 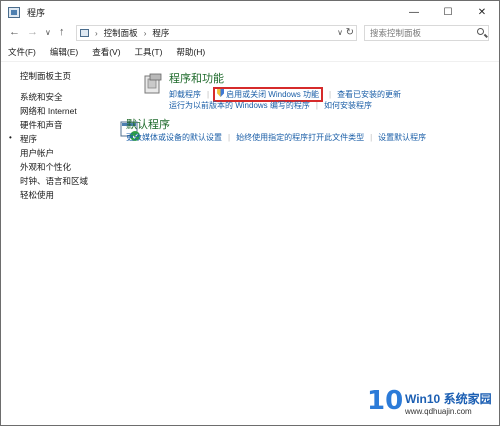 I want to click on view-installed-updates-link: 查看已安装的更新, so click(x=369, y=94).